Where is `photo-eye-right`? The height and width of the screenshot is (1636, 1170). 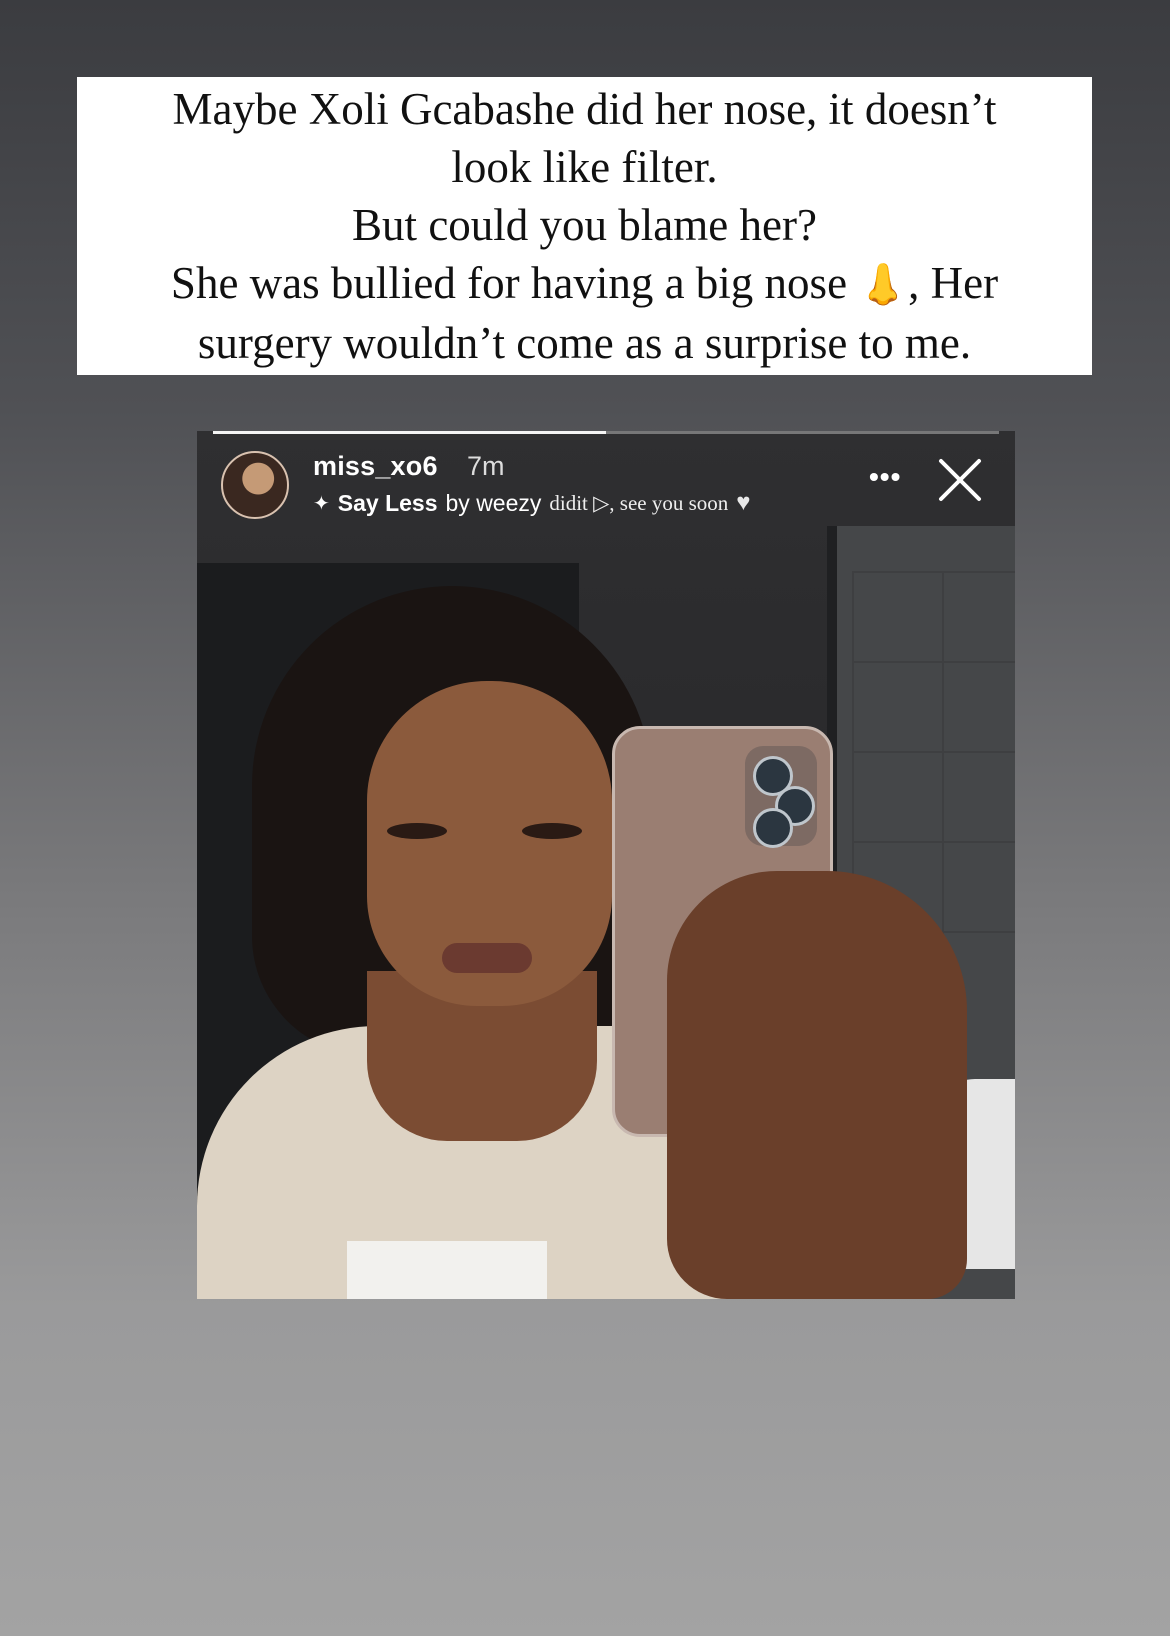 photo-eye-right is located at coordinates (552, 831).